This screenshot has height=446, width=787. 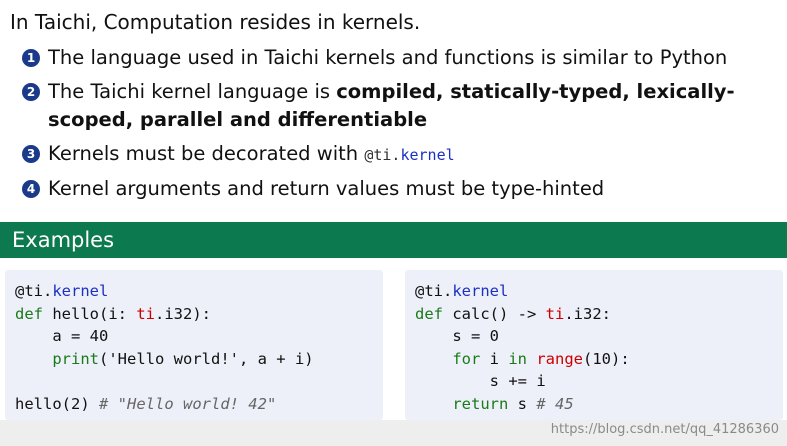 I want to click on examples-header: Examples, so click(x=393, y=240).